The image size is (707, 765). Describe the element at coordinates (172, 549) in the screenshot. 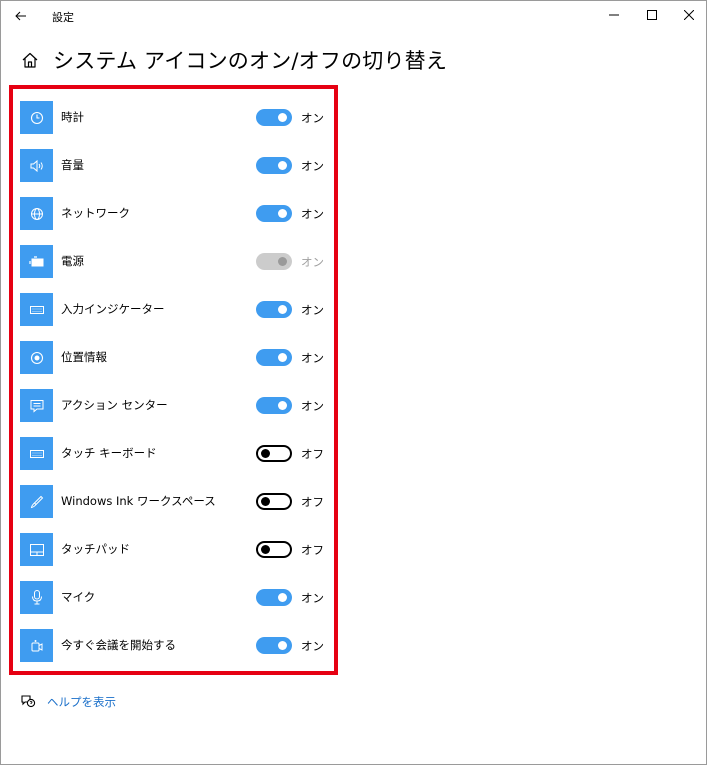

I see `setting-row-touchpad: タッチパッド オフ` at that location.